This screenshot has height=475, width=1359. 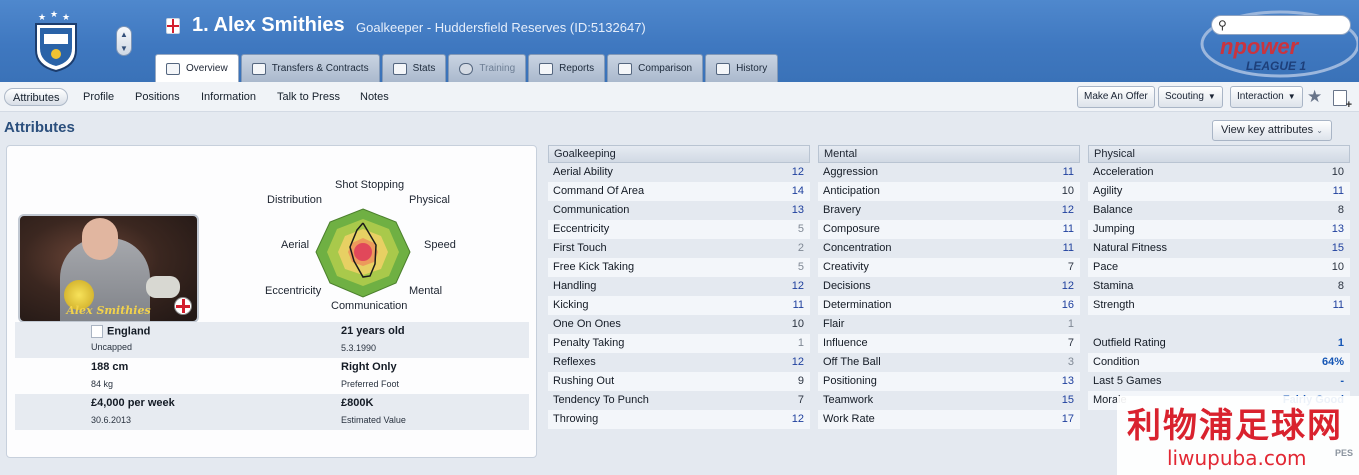 I want to click on attribute-name: Balance, so click(x=1113, y=210).